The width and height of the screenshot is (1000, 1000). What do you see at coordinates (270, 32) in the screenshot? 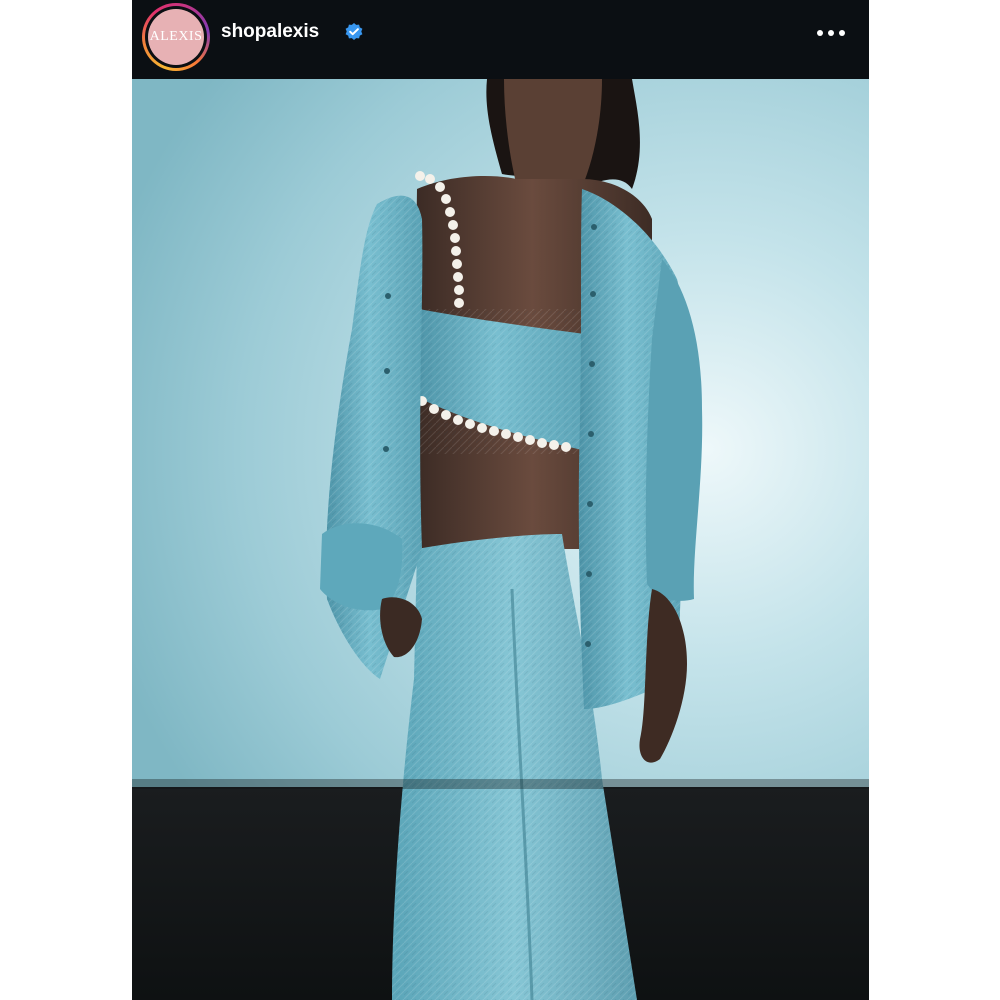
I see `username-link: shopalexis` at bounding box center [270, 32].